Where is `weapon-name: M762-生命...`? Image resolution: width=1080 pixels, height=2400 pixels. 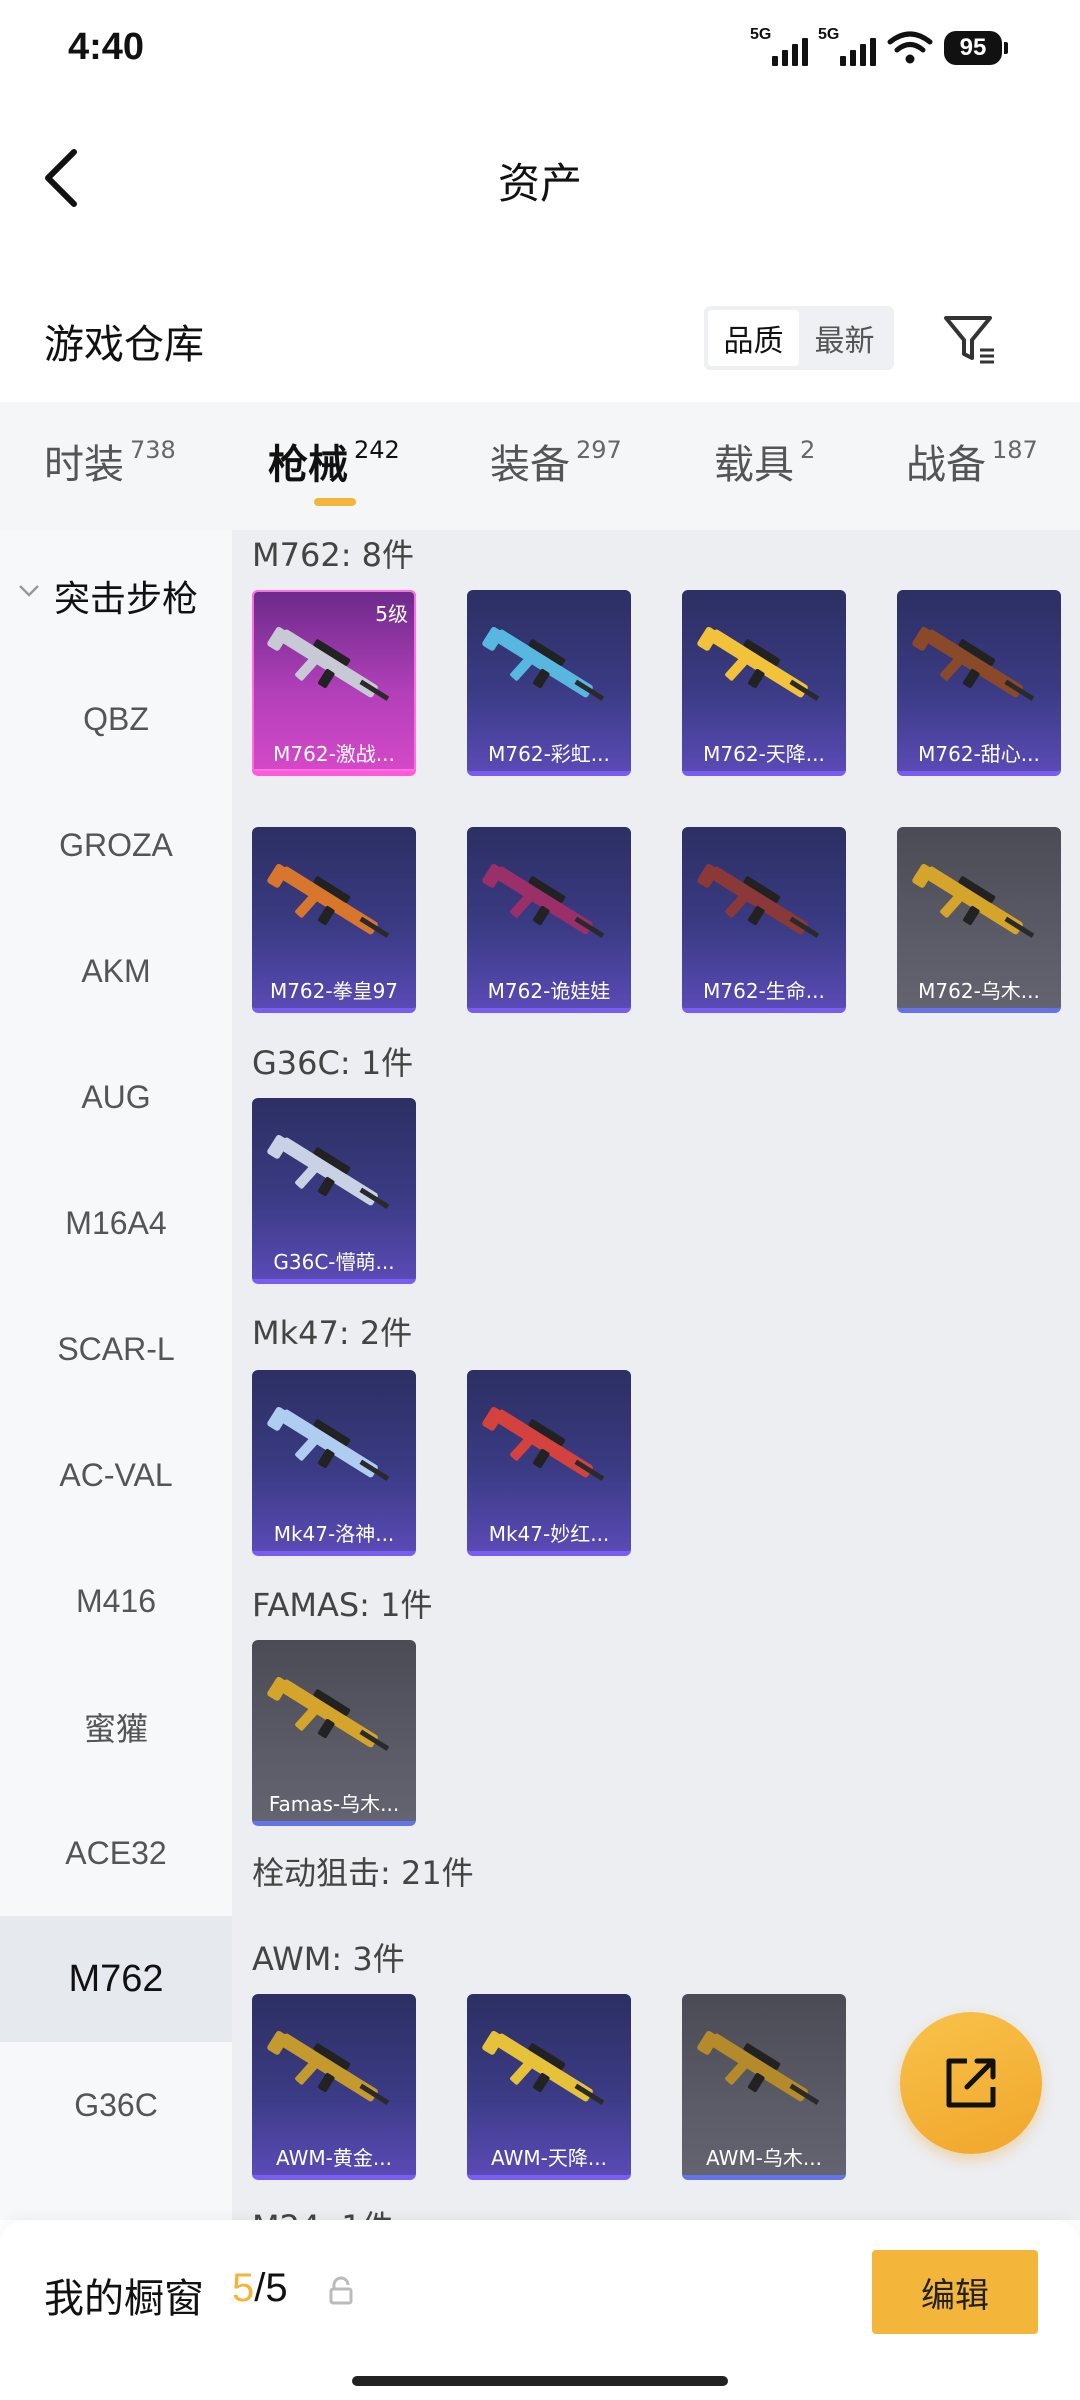 weapon-name: M762-生命... is located at coordinates (764, 991).